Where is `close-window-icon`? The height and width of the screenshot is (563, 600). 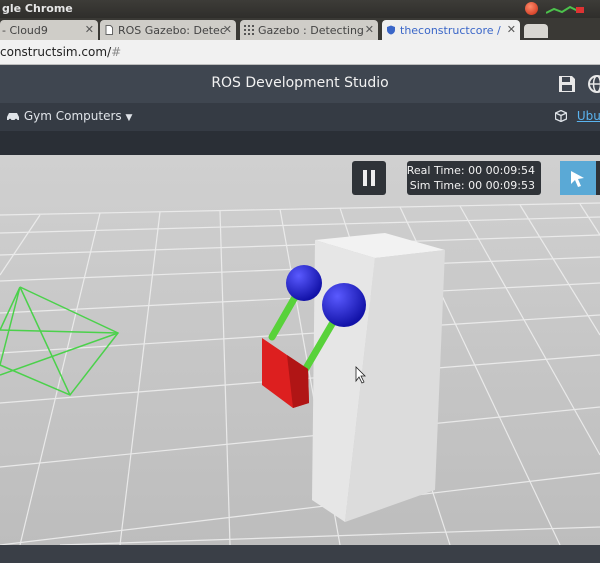
close-window-icon is located at coordinates (531, 8).